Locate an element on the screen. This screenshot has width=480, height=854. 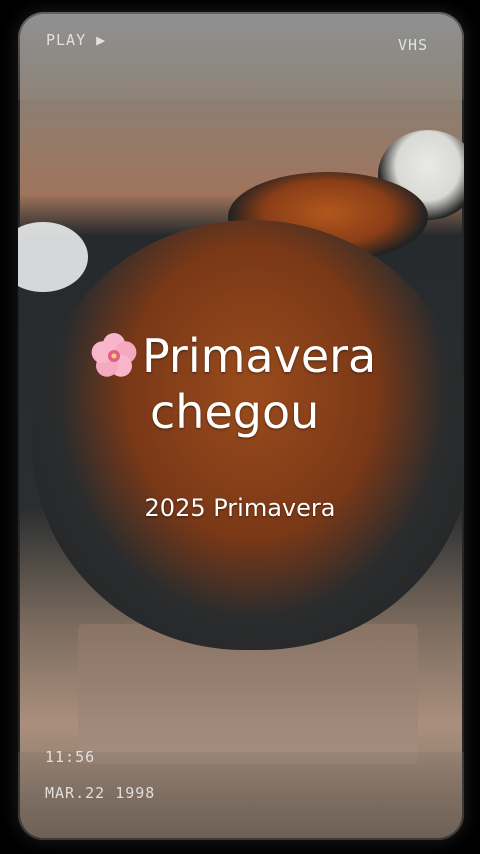
timestamp-time: 11:56 is located at coordinates (70, 757).